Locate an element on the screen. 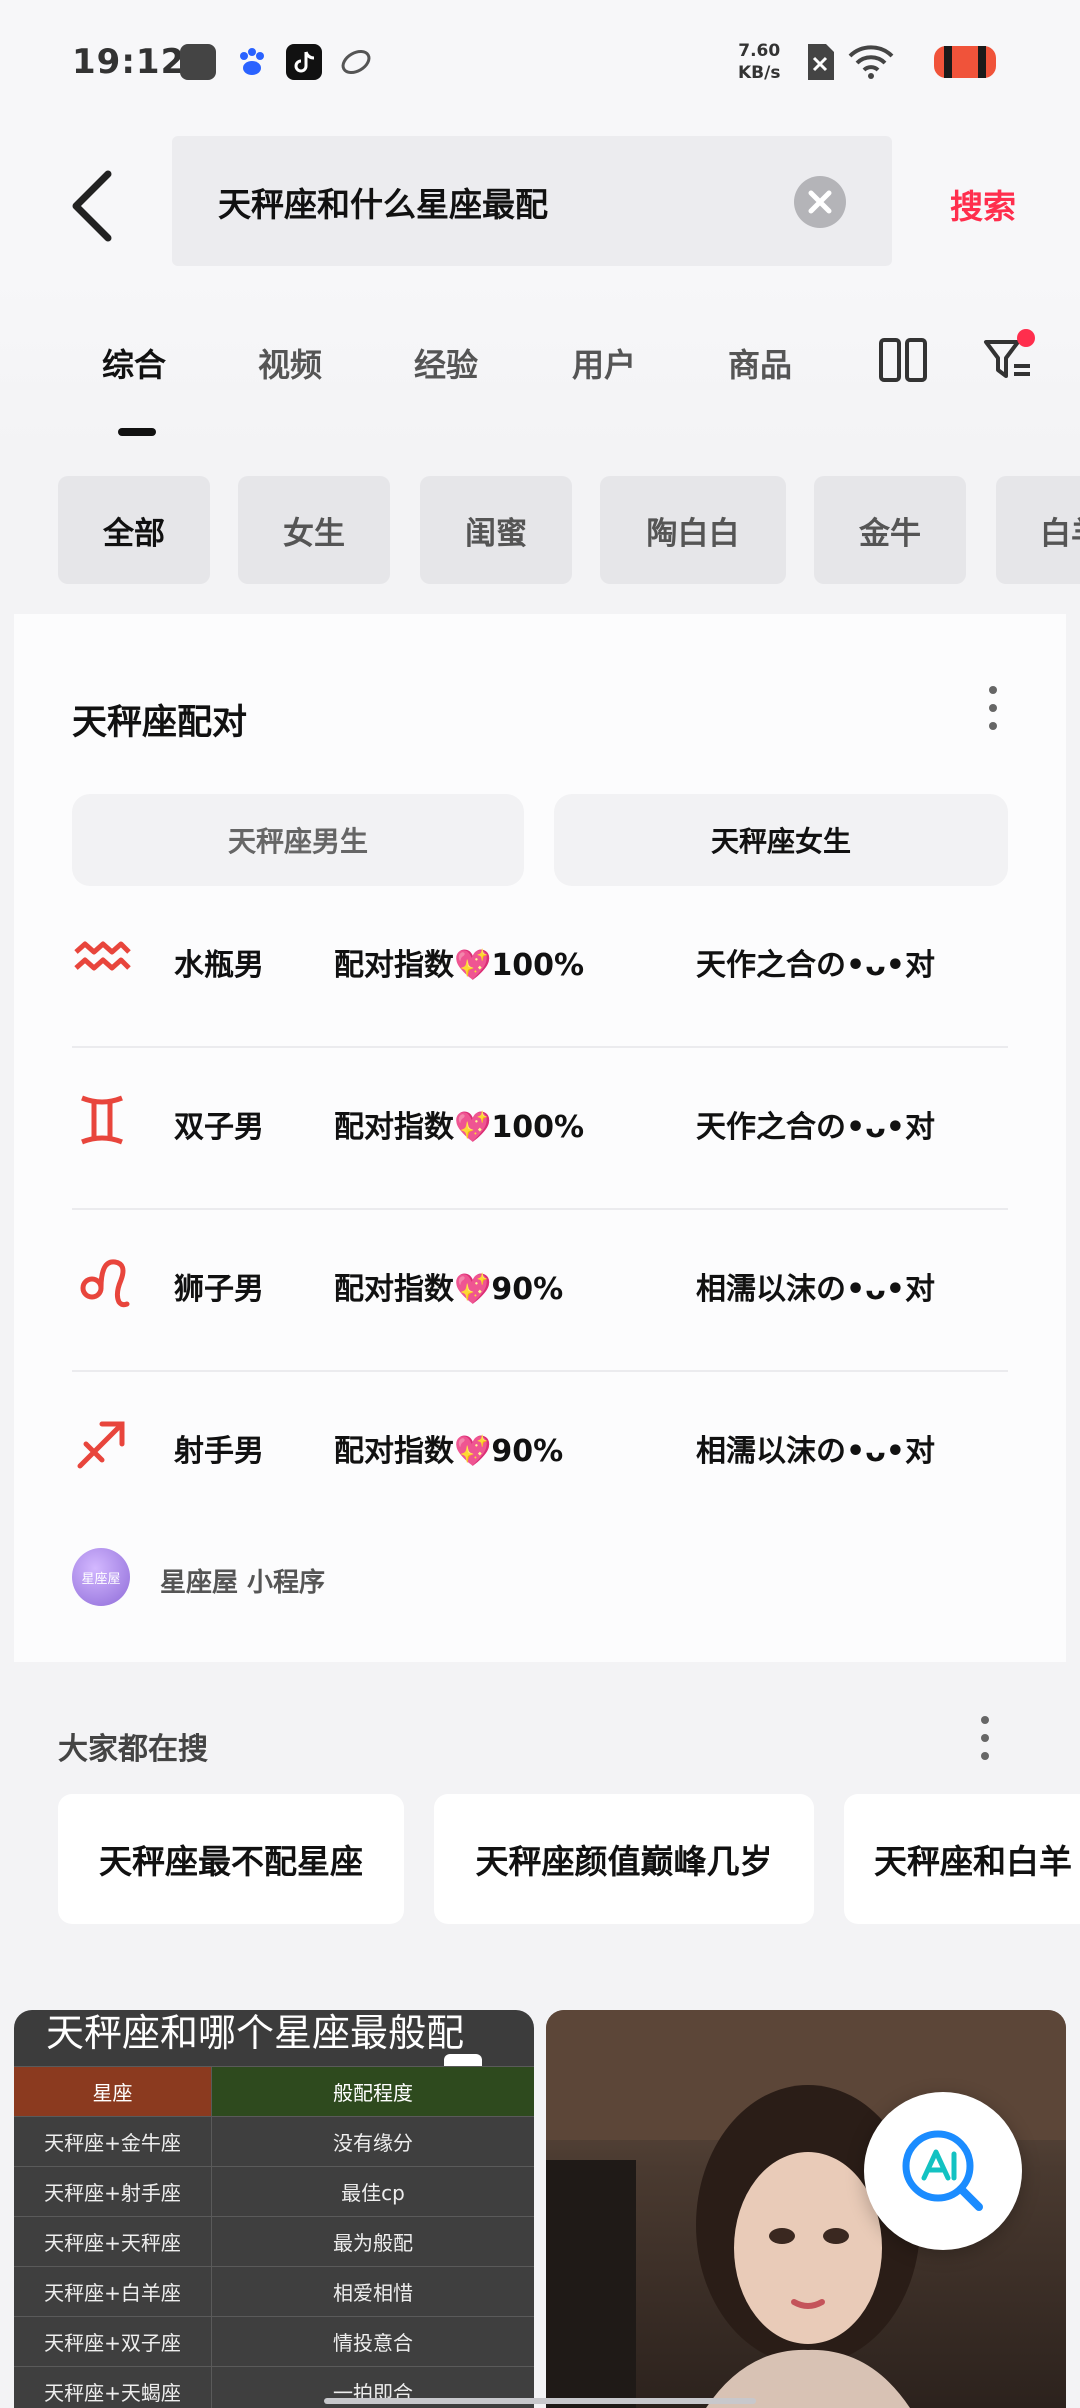  status-time: 19:12 is located at coordinates (129, 62).